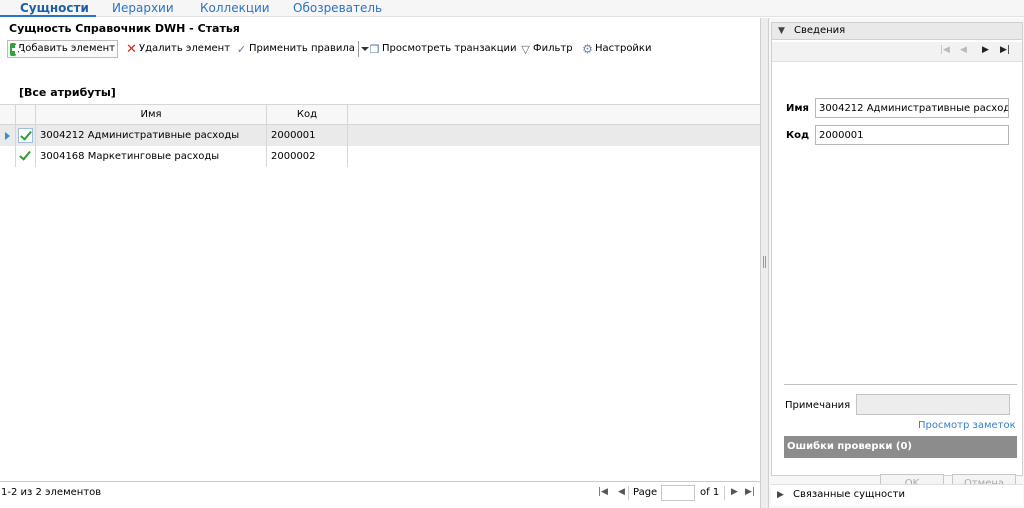 This screenshot has height=508, width=1024. I want to click on first-record-icon: |◀, so click(945, 50).